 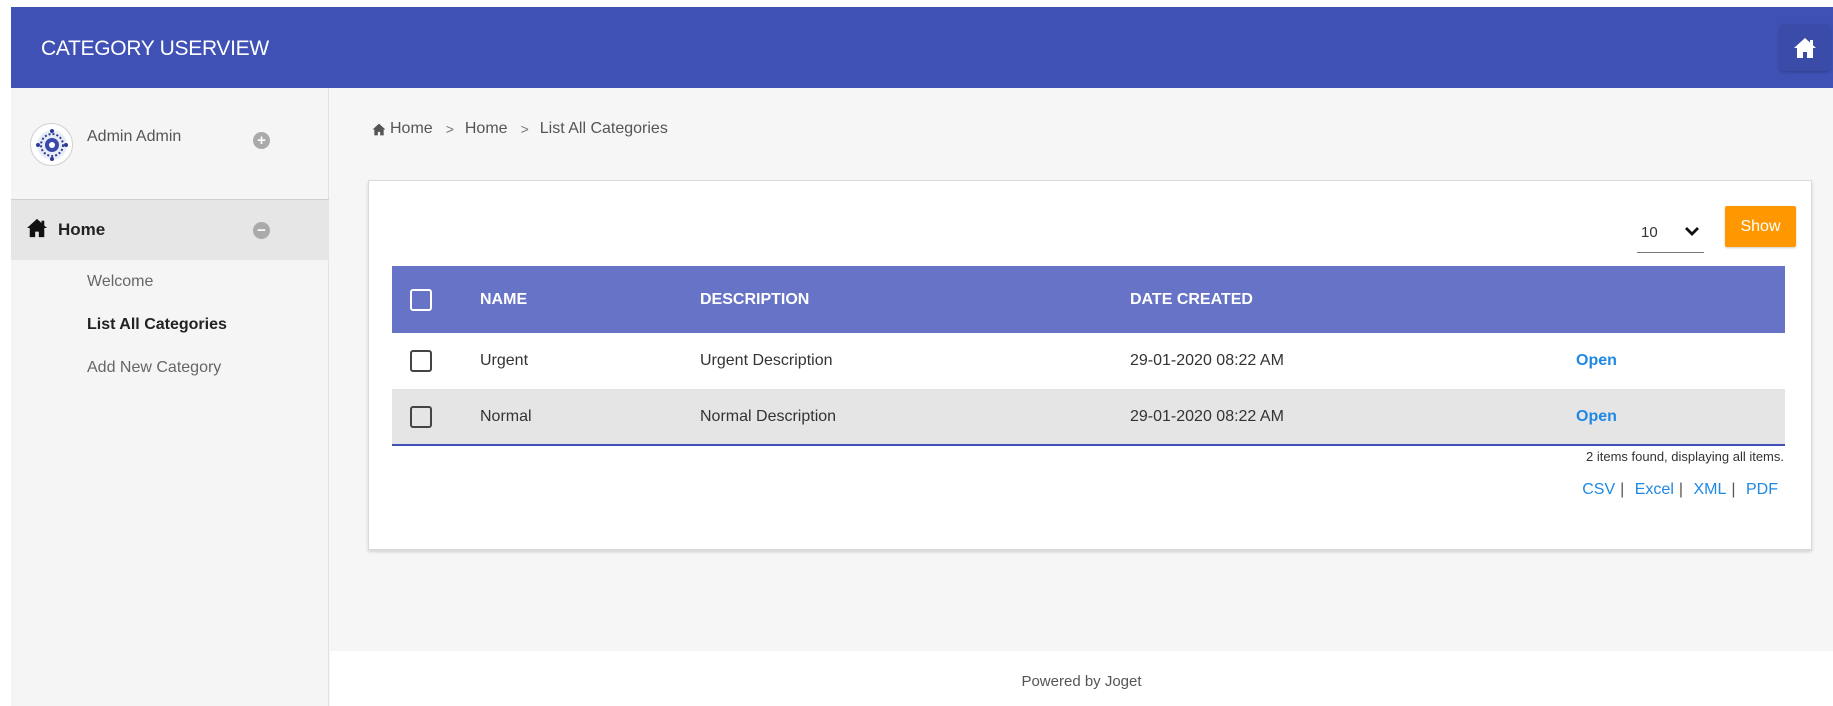 What do you see at coordinates (1670, 233) in the screenshot?
I see `page-size-select: 10` at bounding box center [1670, 233].